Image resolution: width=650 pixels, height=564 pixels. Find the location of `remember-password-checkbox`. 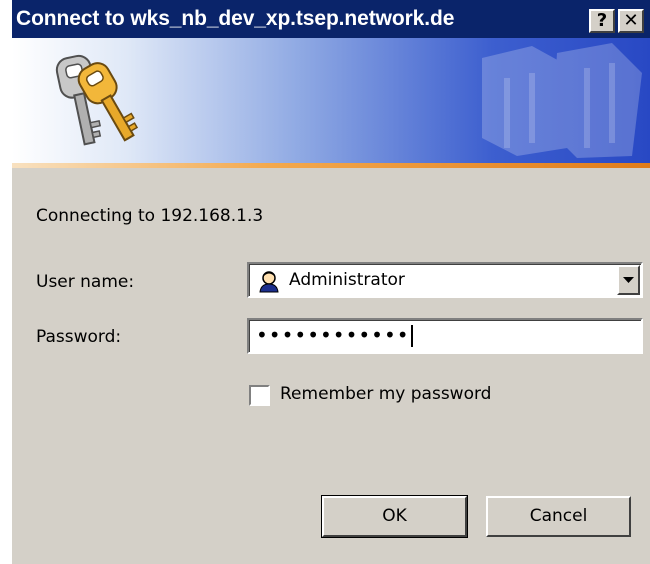

remember-password-checkbox is located at coordinates (259, 395).